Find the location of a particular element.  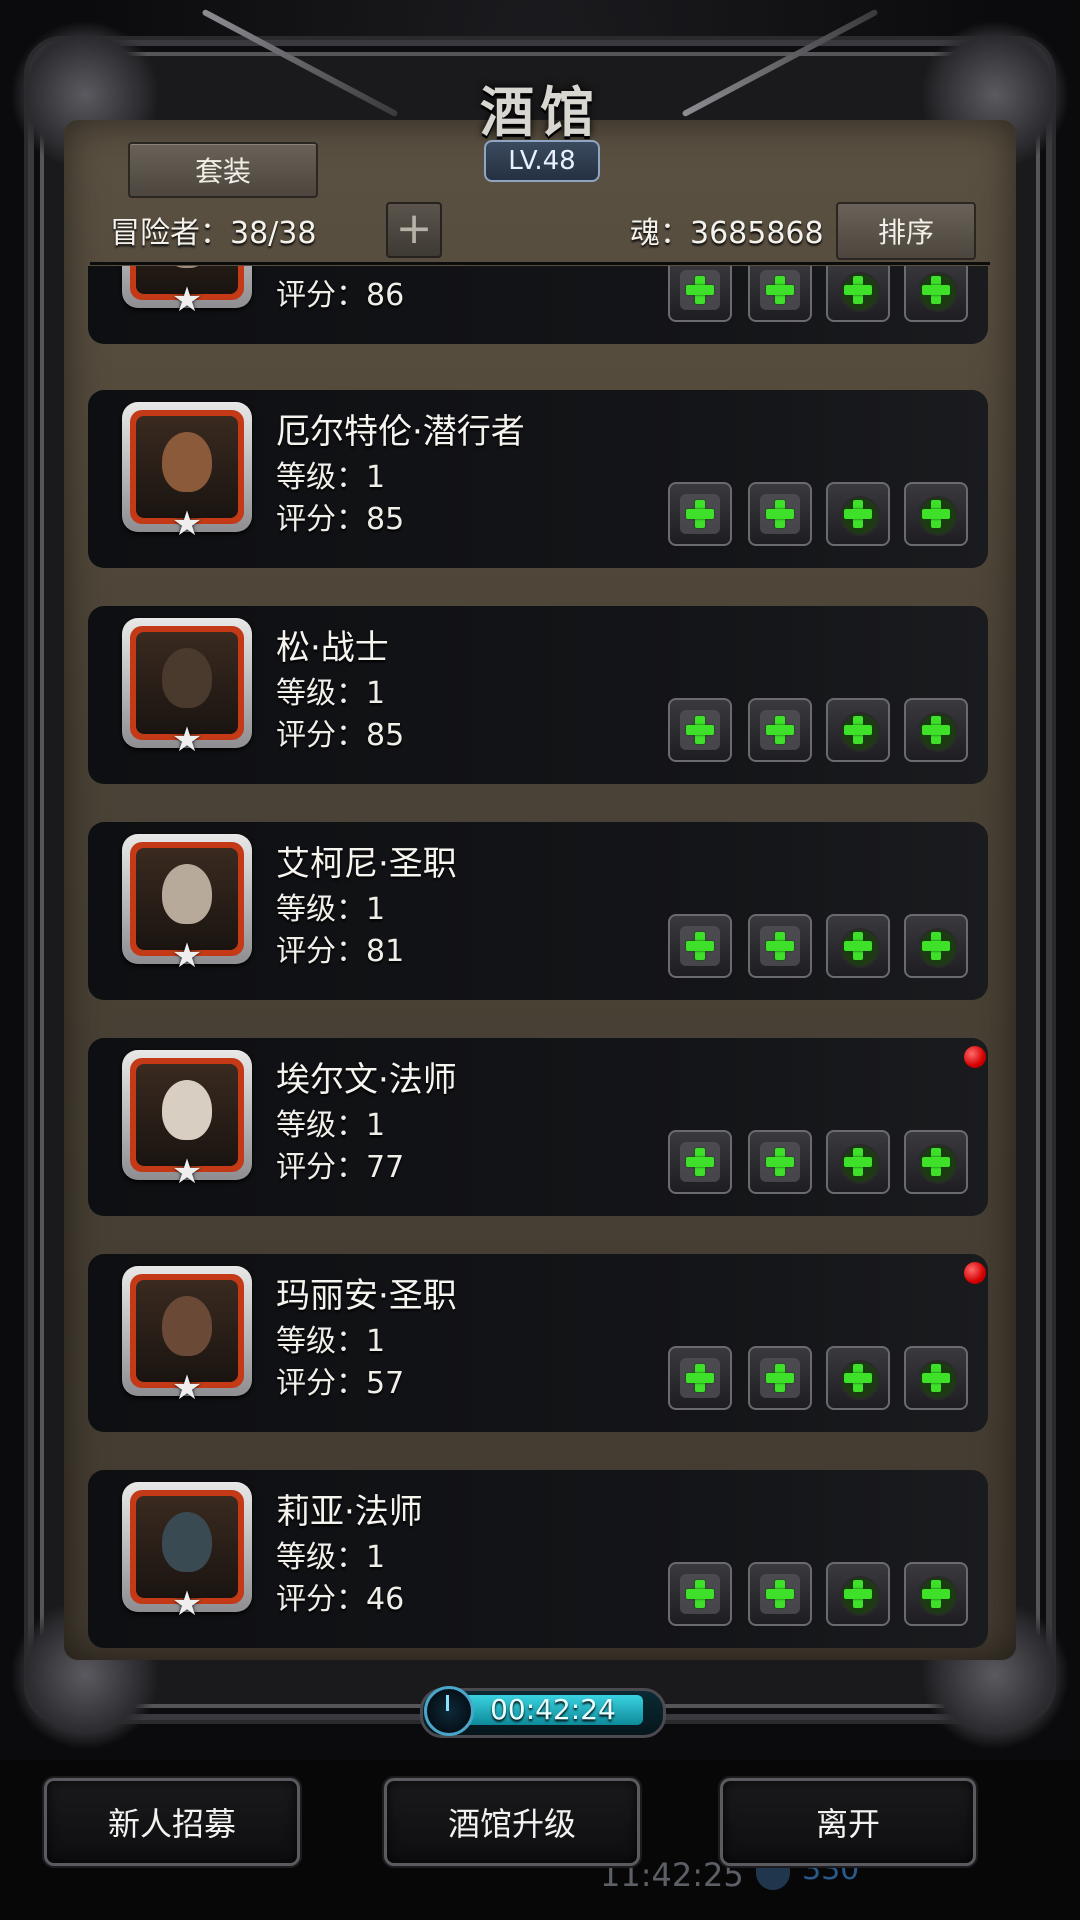

tavern-upgrade-button: 酒馆升级 is located at coordinates (512, 1822).